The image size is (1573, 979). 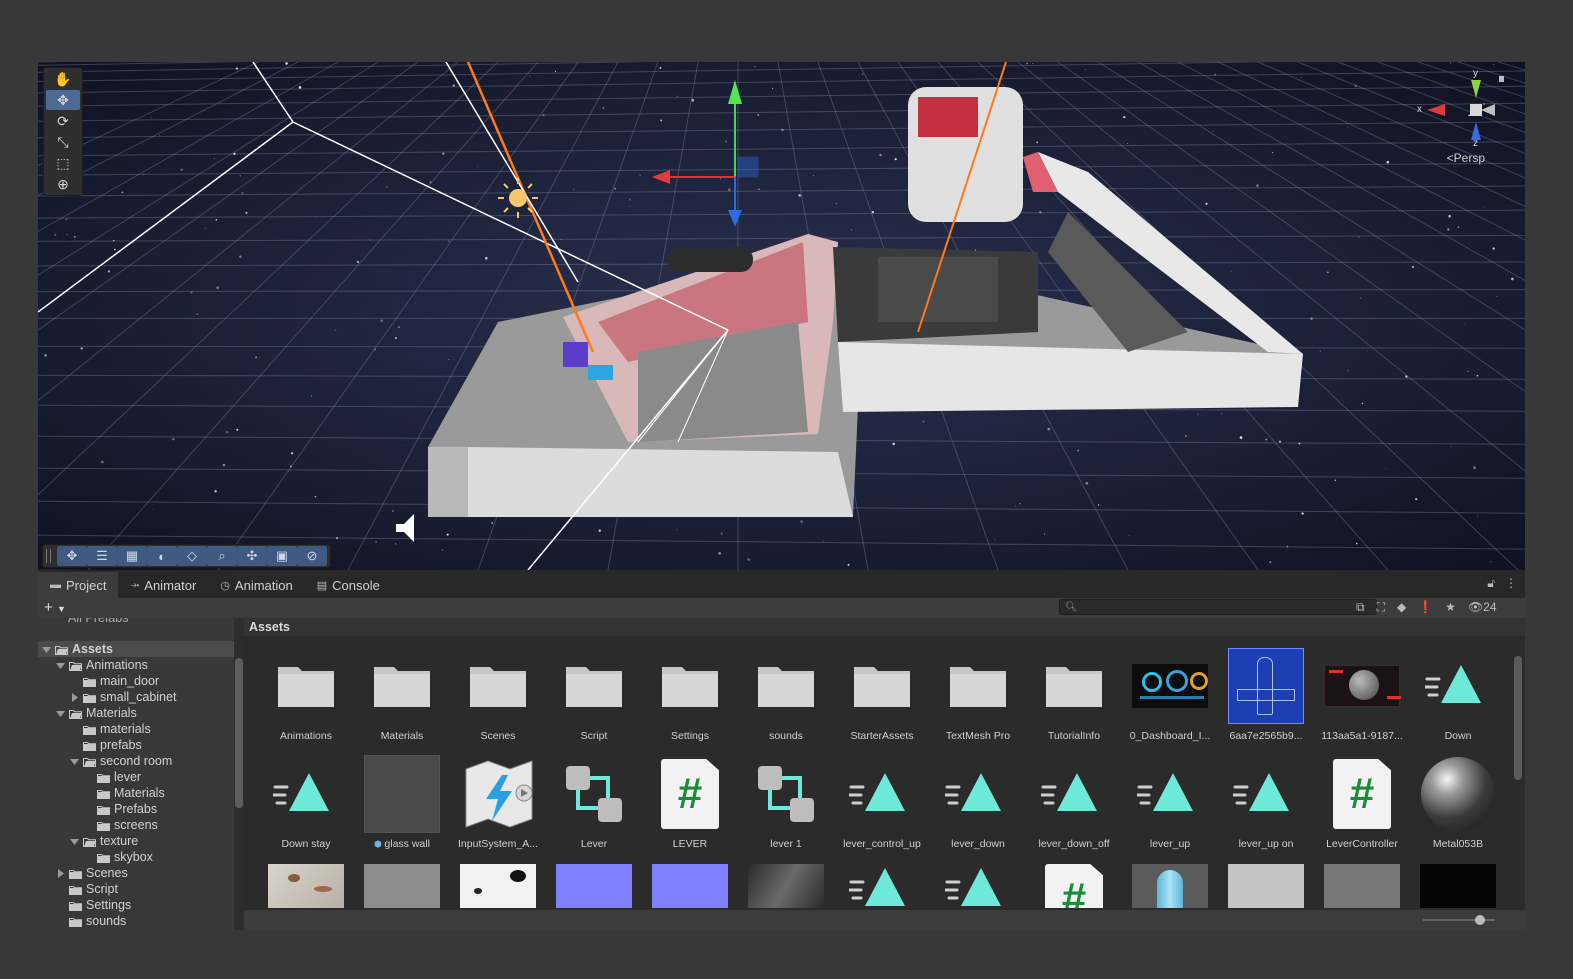 I want to click on tree-item: Prefabs, so click(x=136, y=809).